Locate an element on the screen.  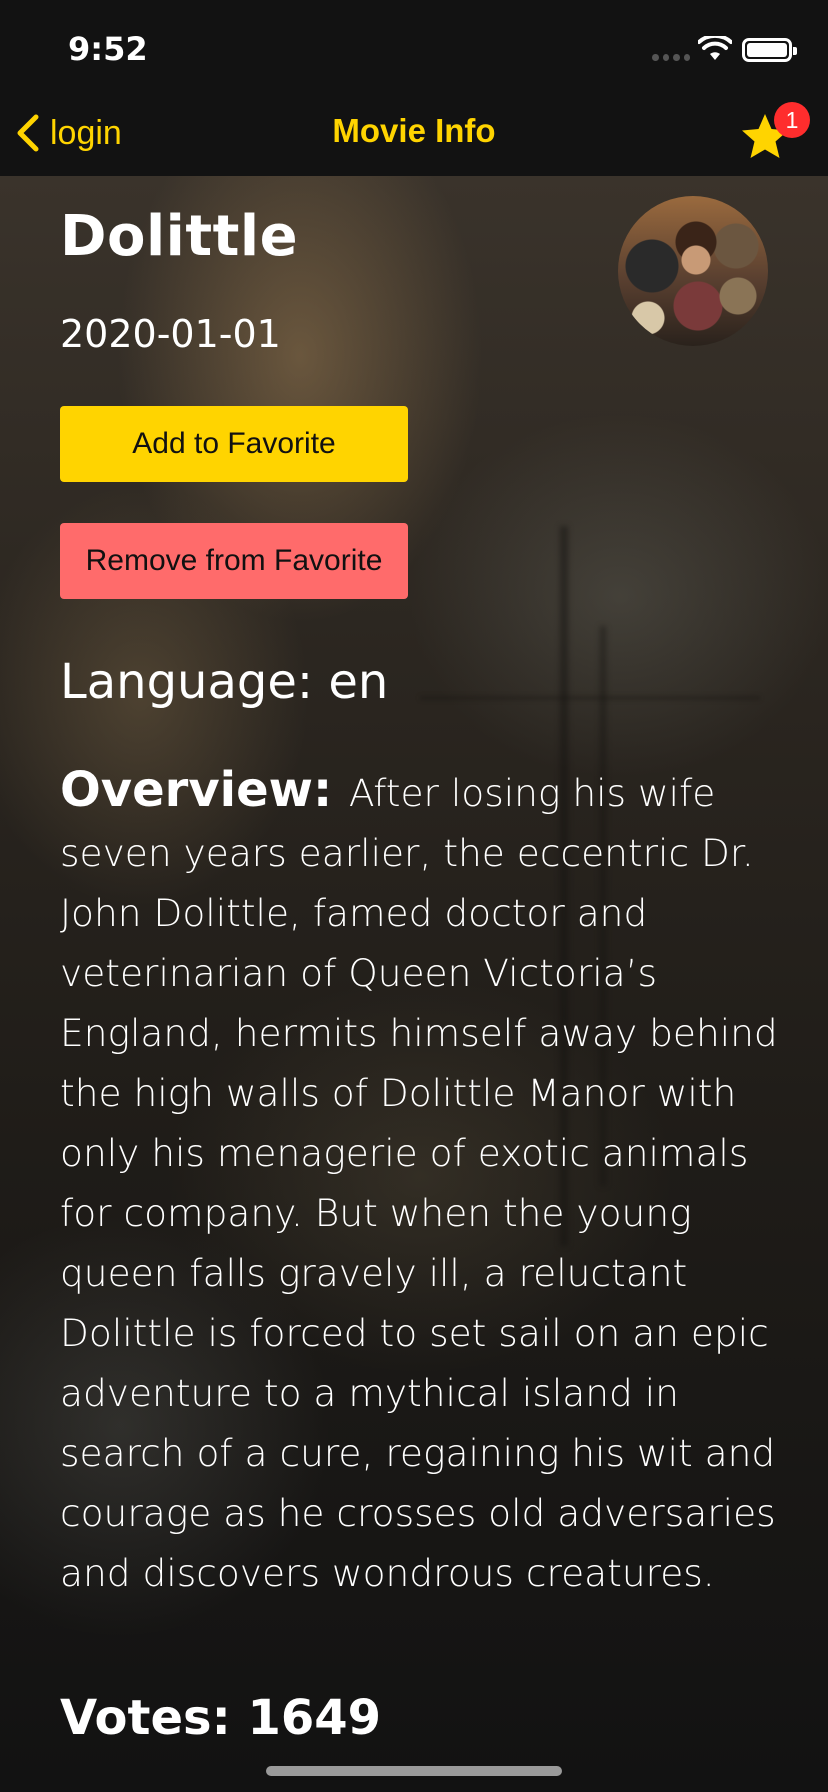
remove-from-favorite-button: Remove from Favorite is located at coordinates (234, 561).